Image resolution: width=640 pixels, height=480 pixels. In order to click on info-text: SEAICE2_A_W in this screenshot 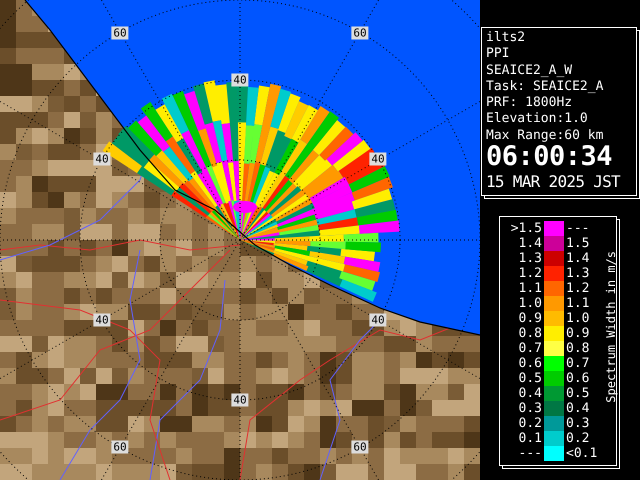, I will do `click(530, 70)`.